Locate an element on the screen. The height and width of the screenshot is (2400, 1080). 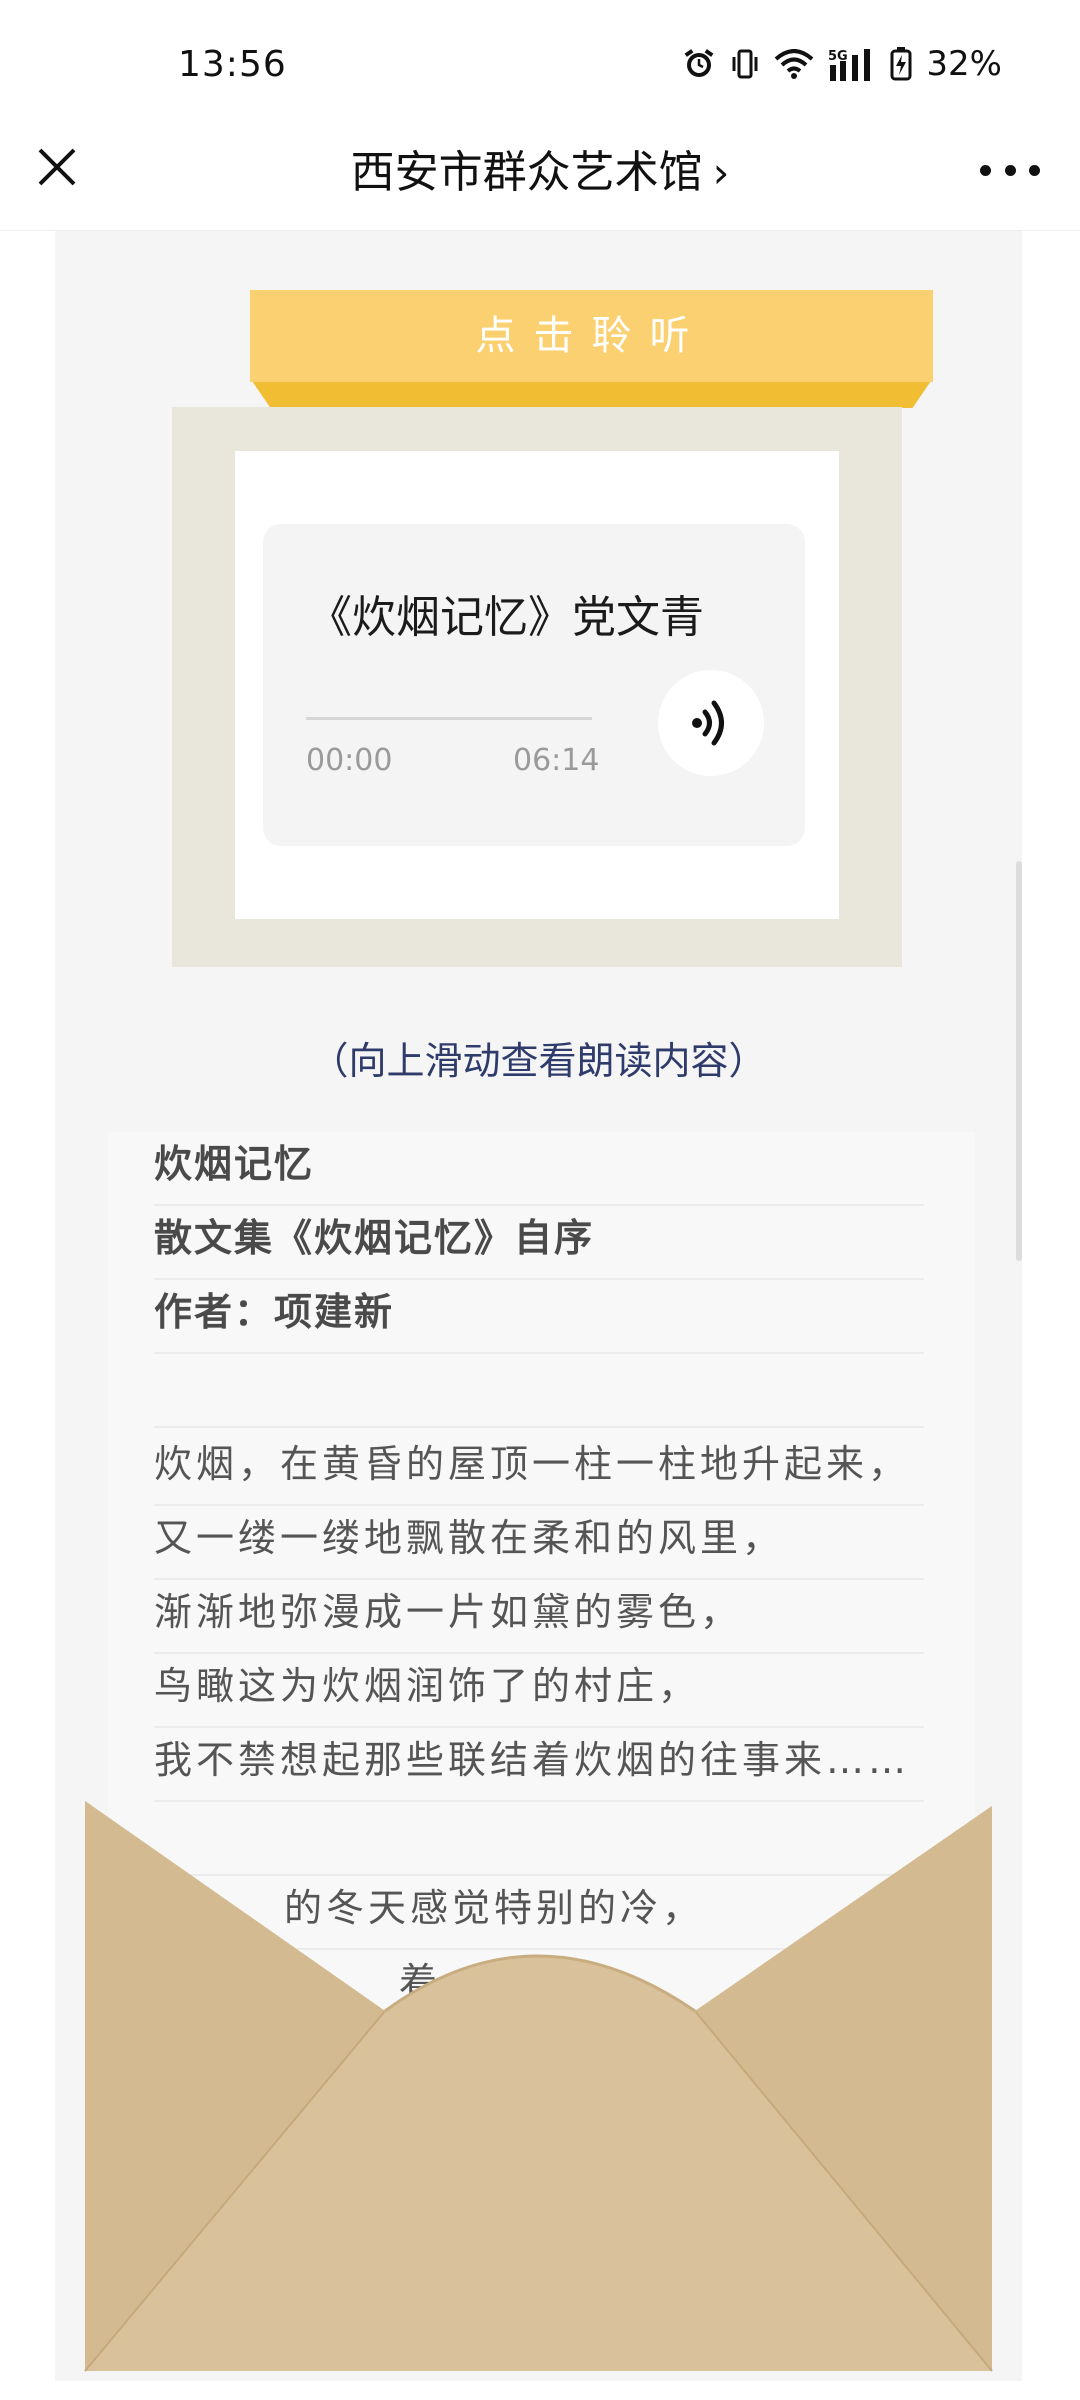
page-title: 西安市群众艺术馆 is located at coordinates (526, 172).